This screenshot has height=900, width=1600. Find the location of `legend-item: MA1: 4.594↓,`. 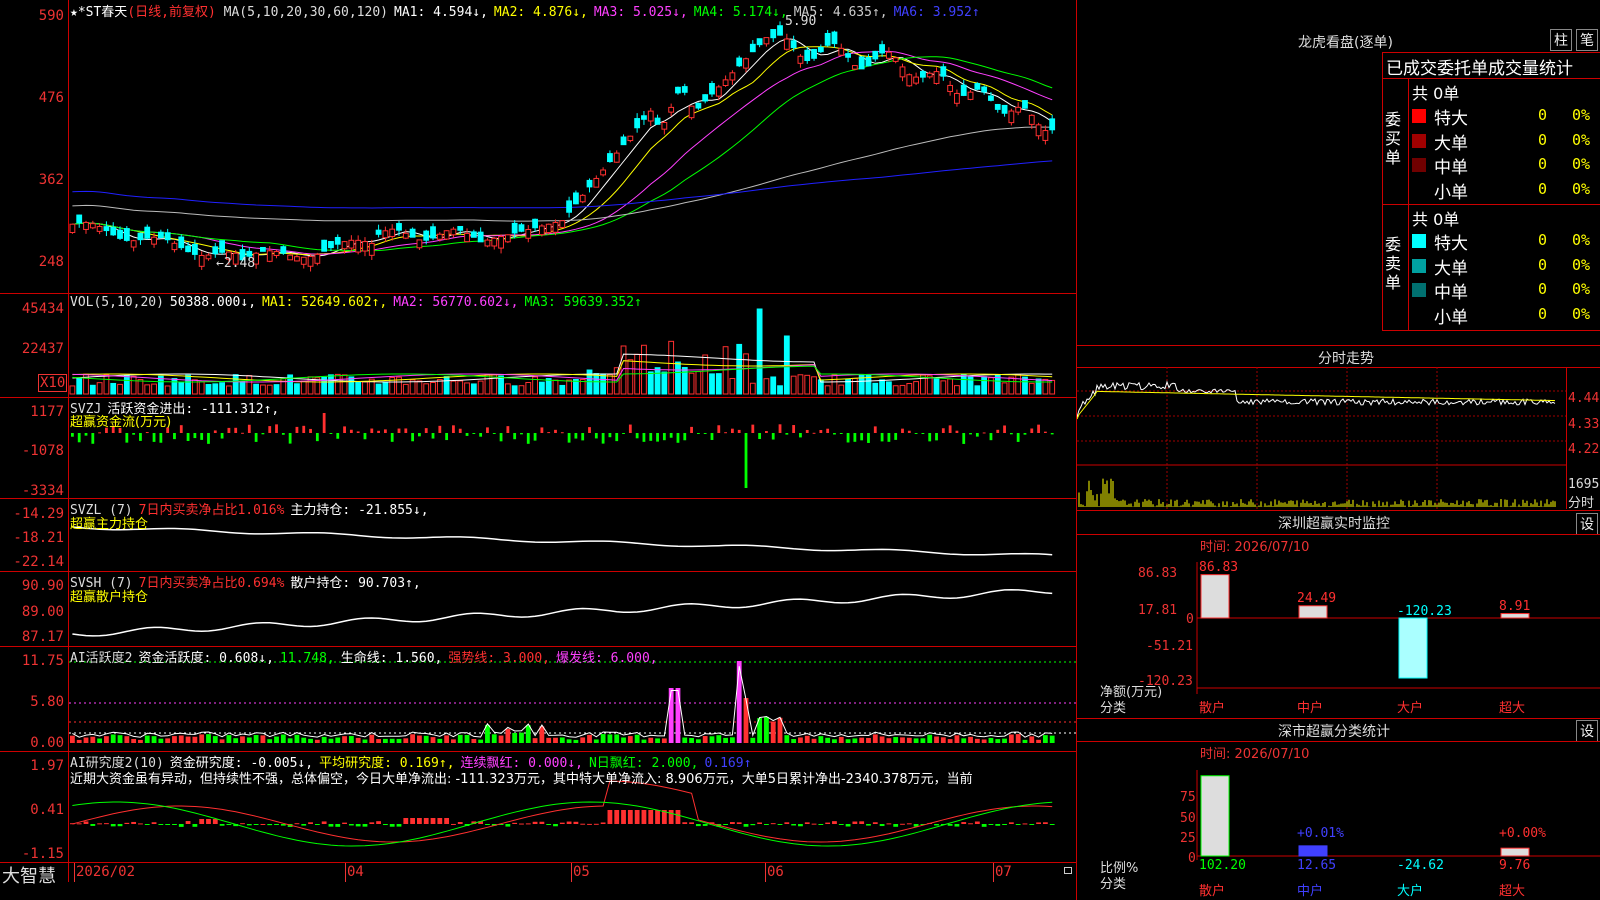

legend-item: MA1: 4.594↓, is located at coordinates (441, 12).